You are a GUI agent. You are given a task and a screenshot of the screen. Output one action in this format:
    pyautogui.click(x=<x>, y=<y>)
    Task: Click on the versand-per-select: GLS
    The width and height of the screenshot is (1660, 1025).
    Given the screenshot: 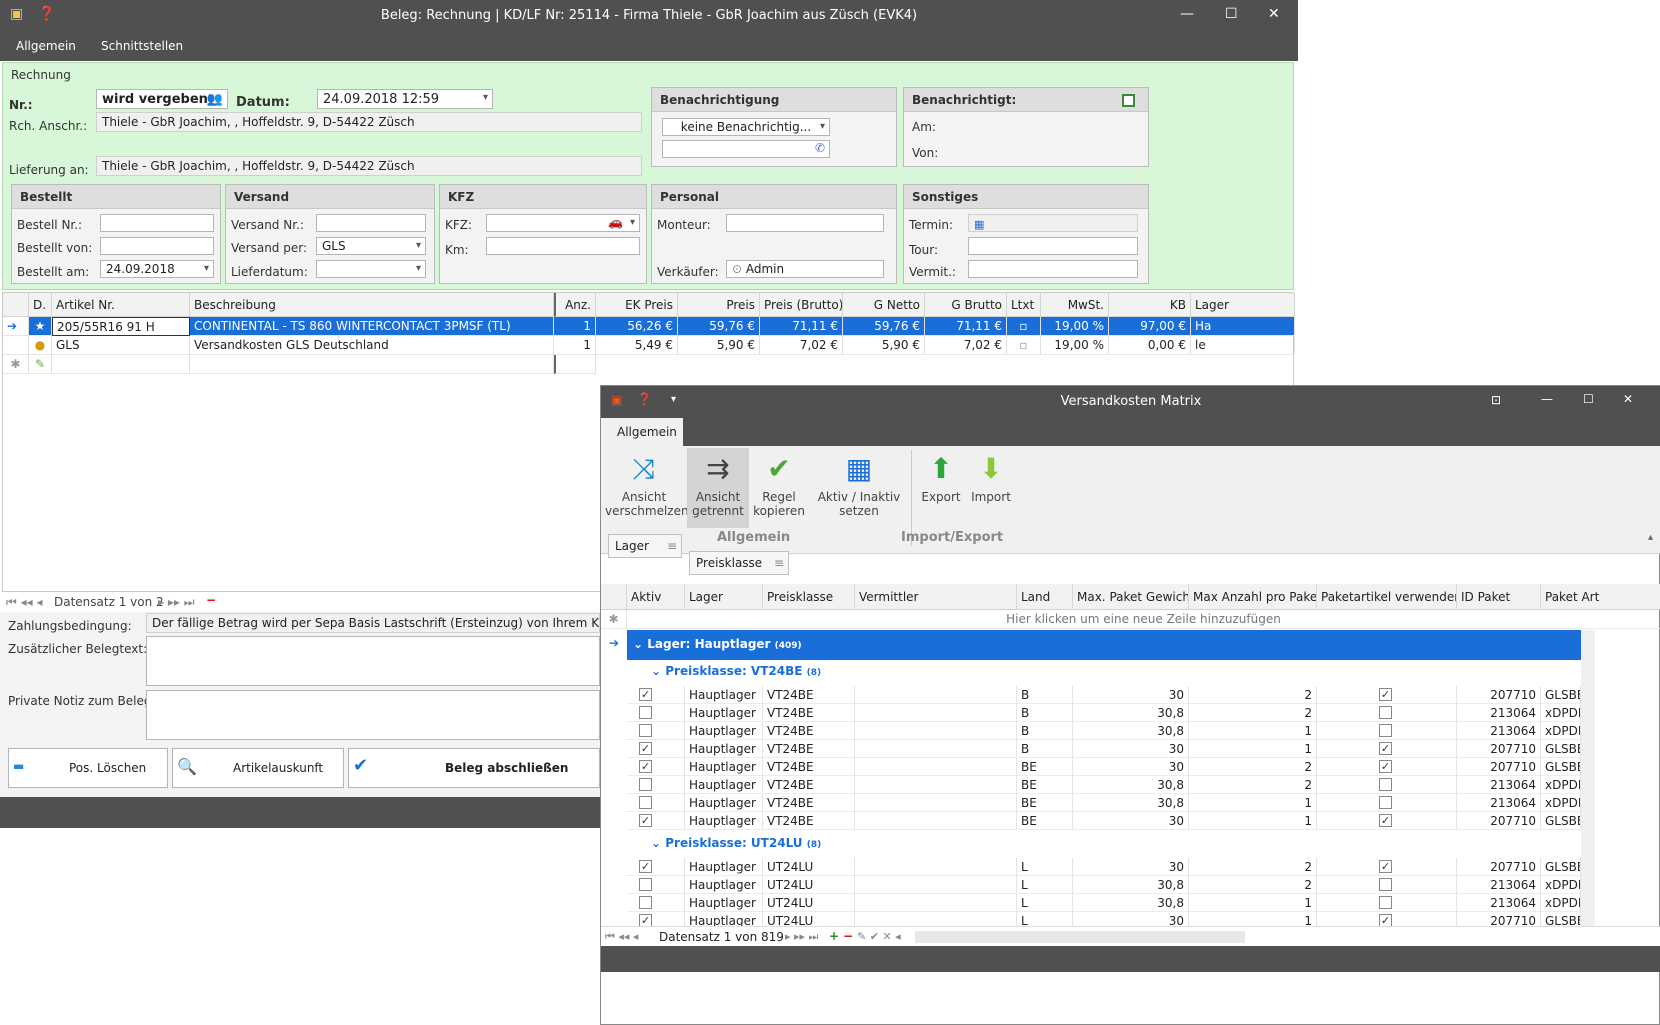 What is the action you would take?
    pyautogui.click(x=371, y=246)
    